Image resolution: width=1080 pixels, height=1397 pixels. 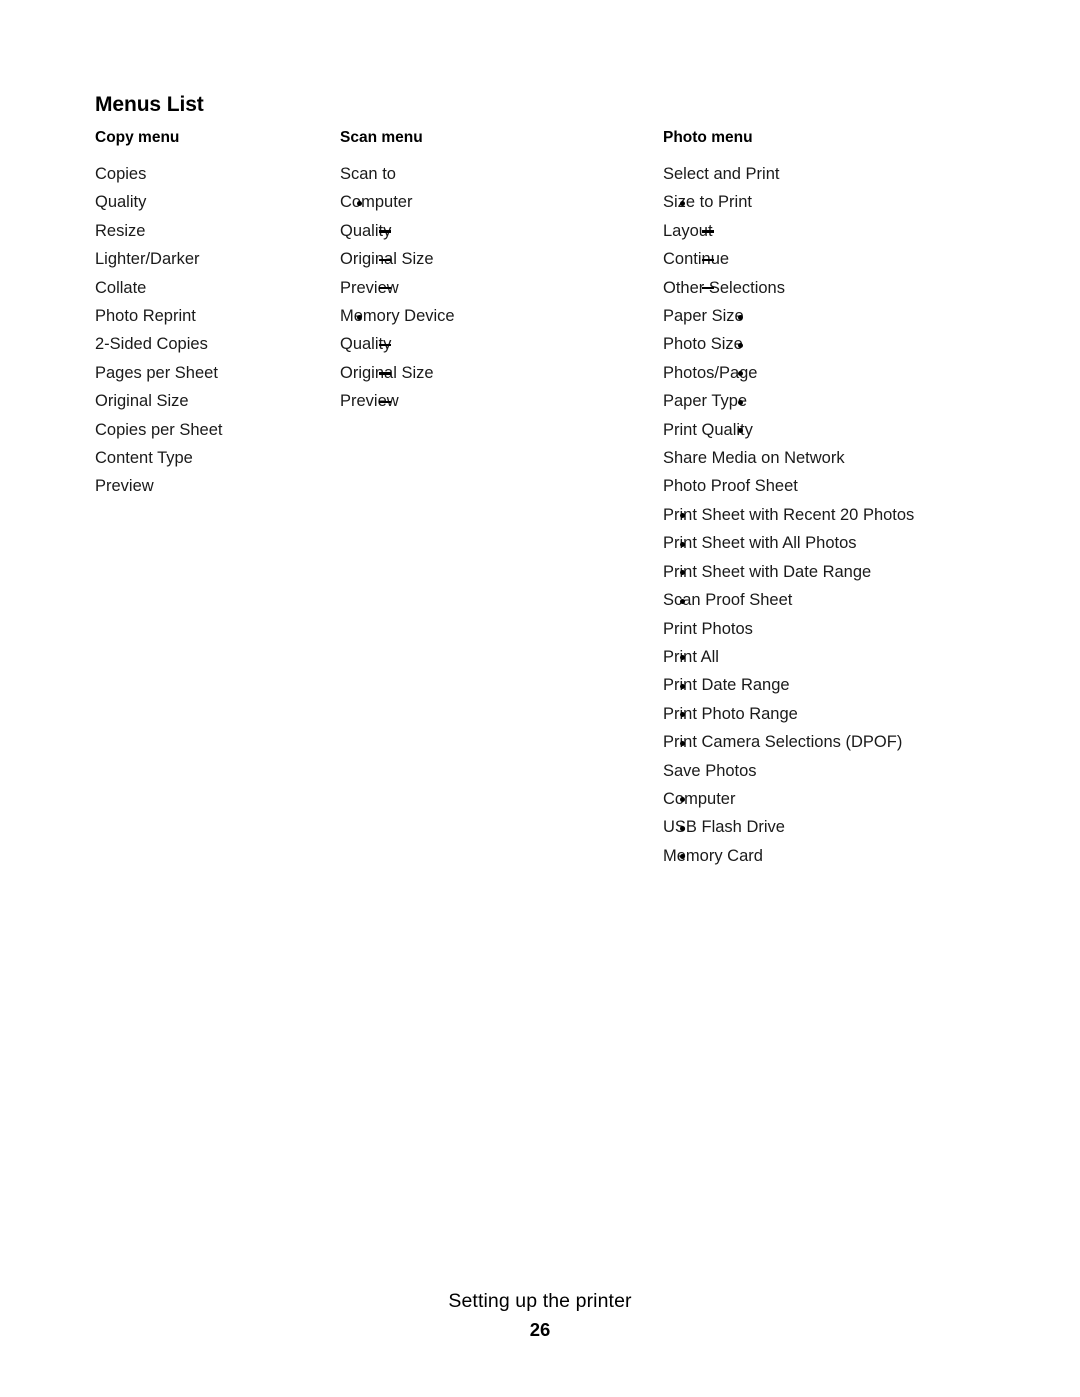 What do you see at coordinates (724, 827) in the screenshot?
I see `menu-item-label: USB Flash Drive` at bounding box center [724, 827].